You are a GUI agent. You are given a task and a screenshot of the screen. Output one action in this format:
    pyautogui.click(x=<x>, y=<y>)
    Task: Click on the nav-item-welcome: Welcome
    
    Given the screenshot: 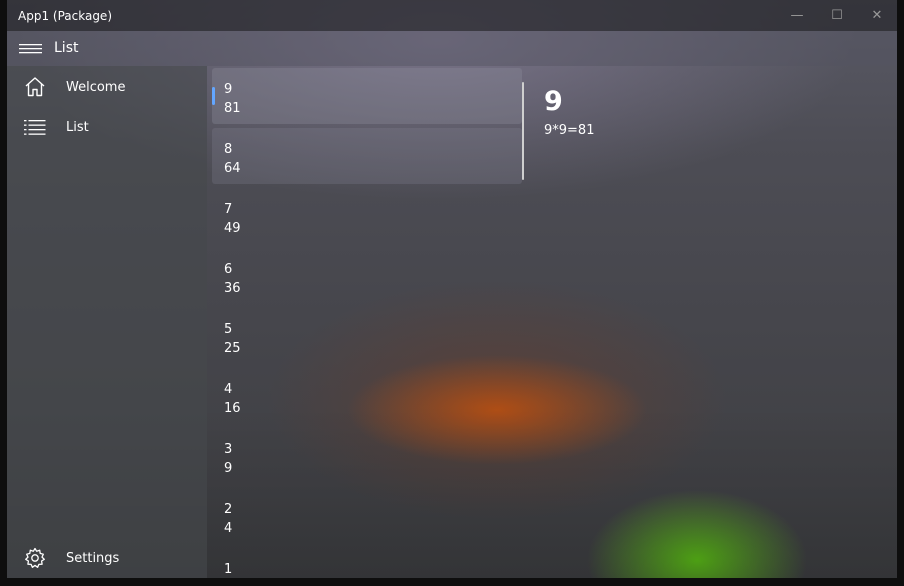 What is the action you would take?
    pyautogui.click(x=107, y=87)
    